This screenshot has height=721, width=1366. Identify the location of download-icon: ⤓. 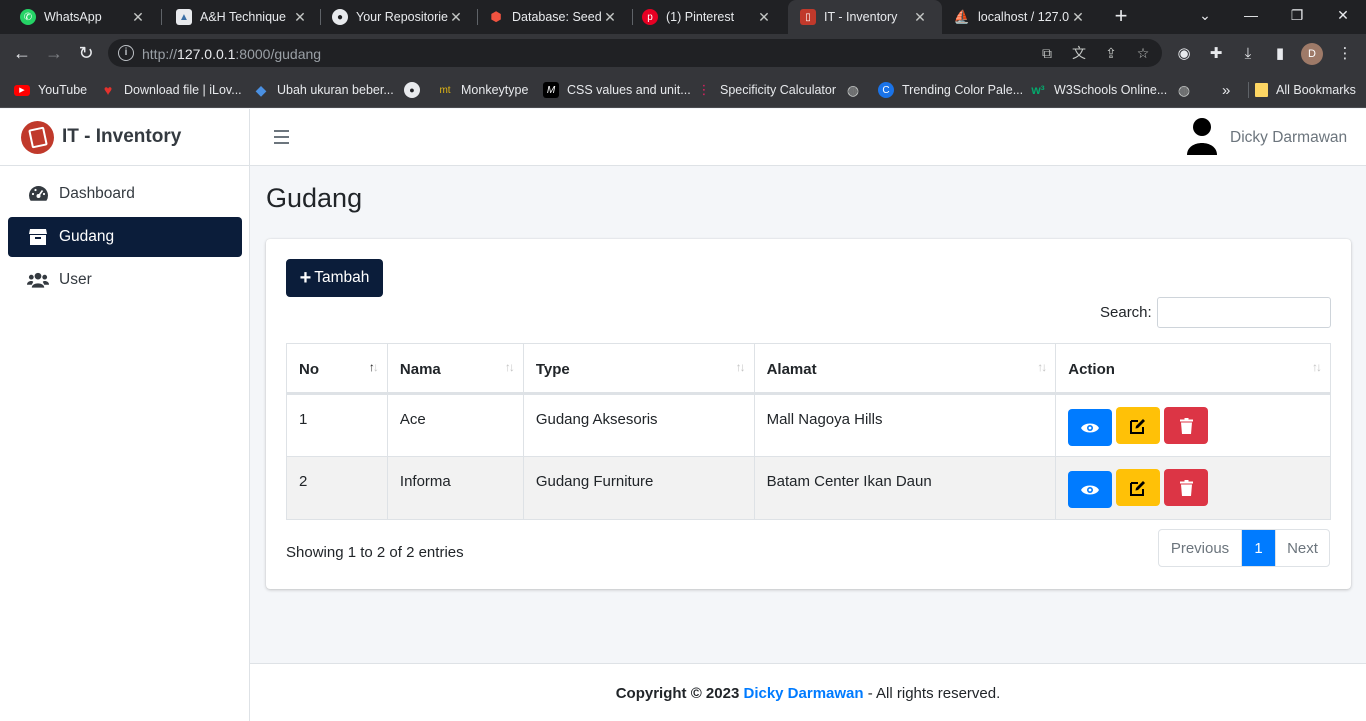
(1248, 53).